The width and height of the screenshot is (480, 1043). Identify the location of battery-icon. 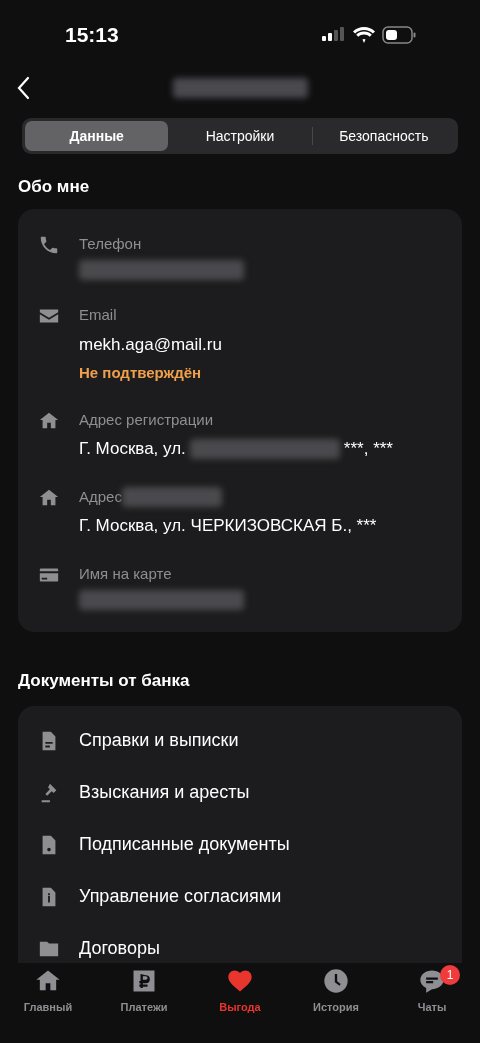
(399, 35).